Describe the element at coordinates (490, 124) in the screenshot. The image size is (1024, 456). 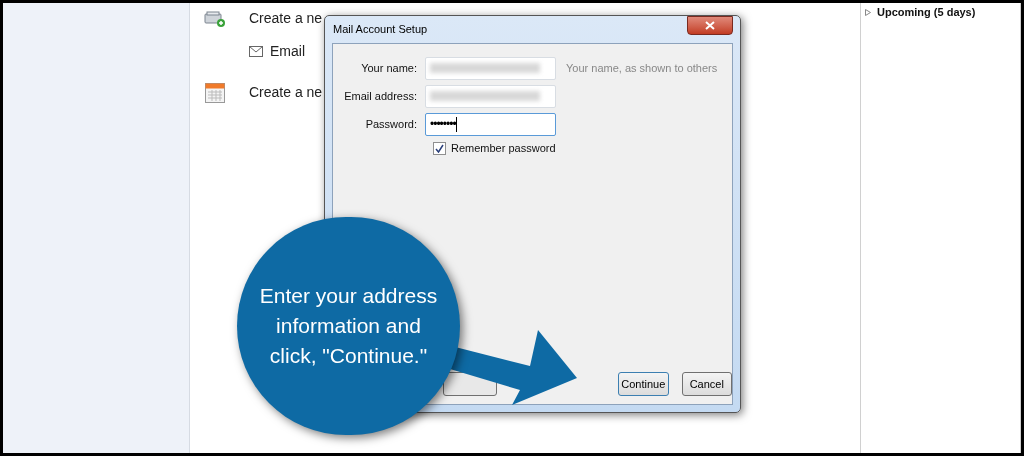
I see `input-field: ••••••••` at that location.